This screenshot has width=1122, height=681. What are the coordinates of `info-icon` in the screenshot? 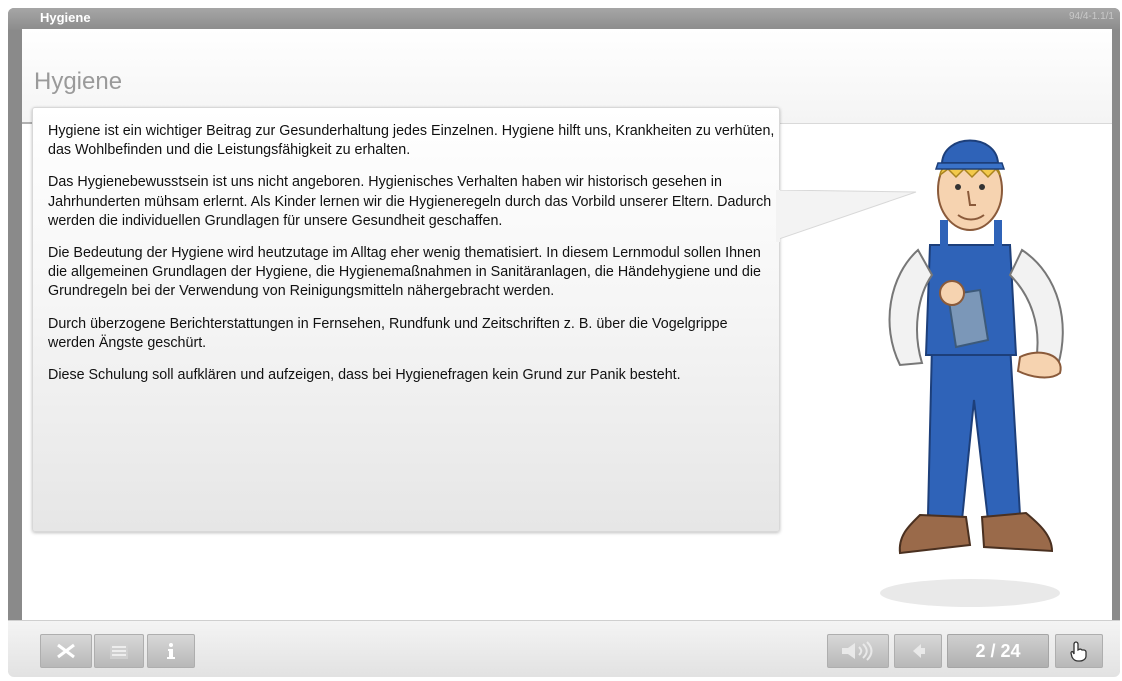 It's located at (171, 651).